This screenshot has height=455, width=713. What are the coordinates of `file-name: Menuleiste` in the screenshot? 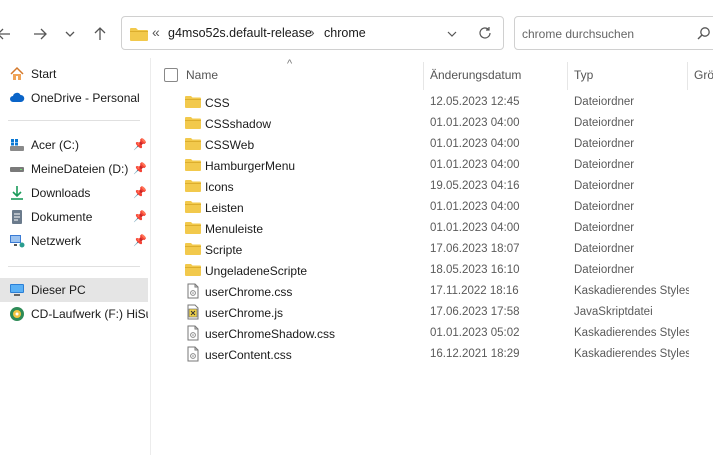 It's located at (234, 229).